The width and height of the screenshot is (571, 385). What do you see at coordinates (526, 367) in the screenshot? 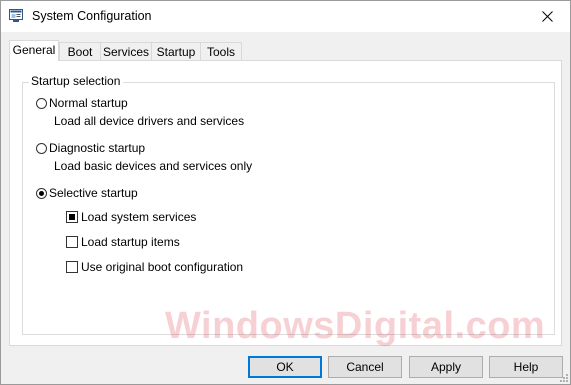
I see `help-button: Help` at bounding box center [526, 367].